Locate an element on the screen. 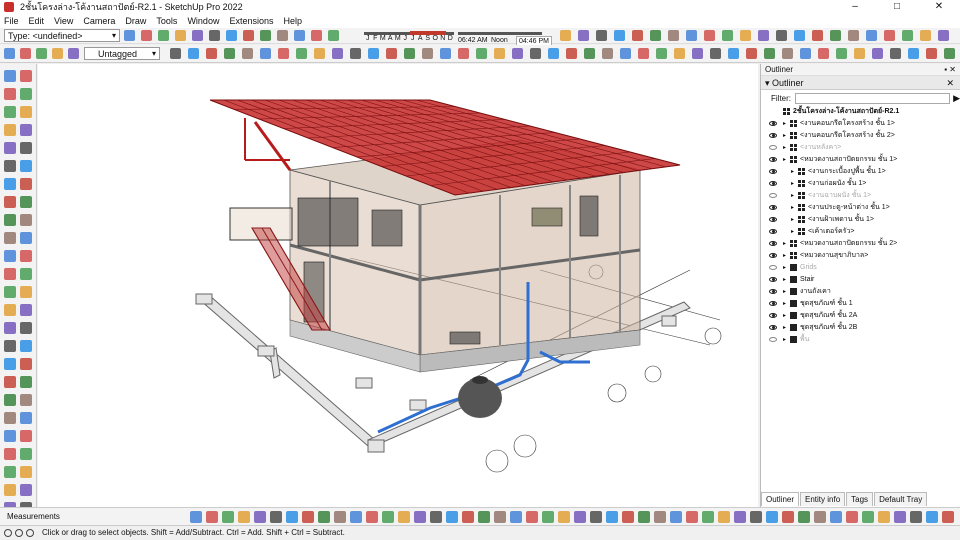  minimize-button: – is located at coordinates (855, 7).